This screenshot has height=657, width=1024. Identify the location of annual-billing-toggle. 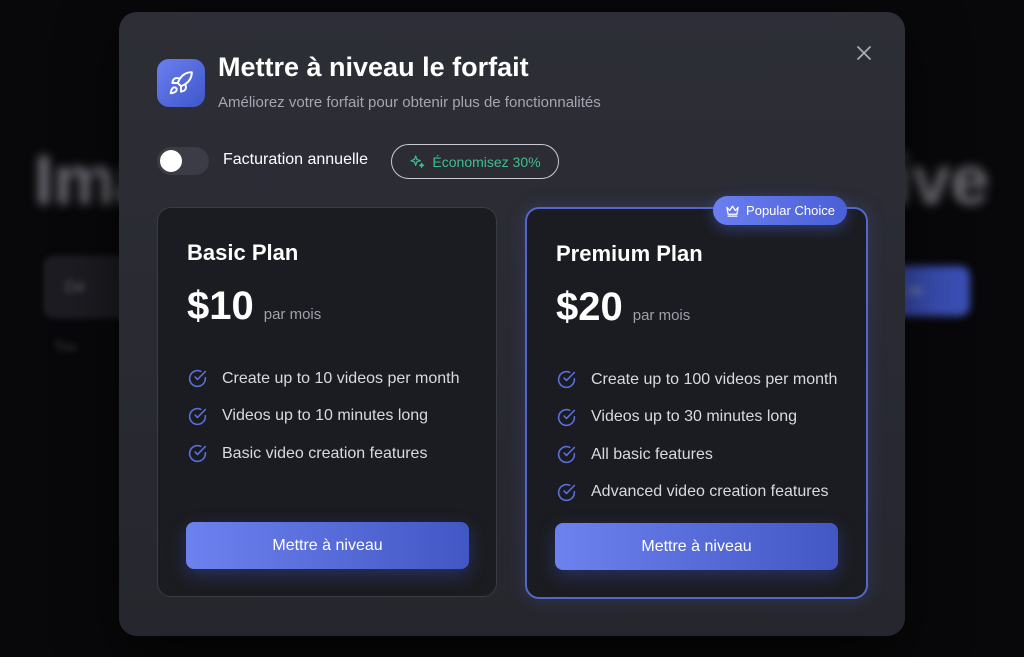
(183, 161).